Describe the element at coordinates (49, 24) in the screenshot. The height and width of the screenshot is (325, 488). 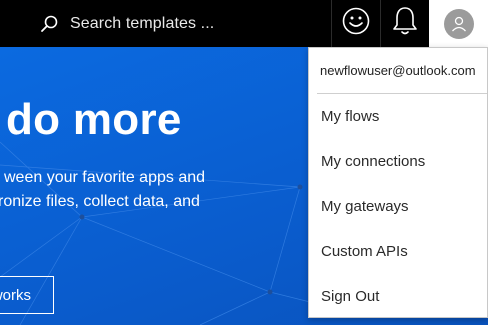
I see `search-icon` at that location.